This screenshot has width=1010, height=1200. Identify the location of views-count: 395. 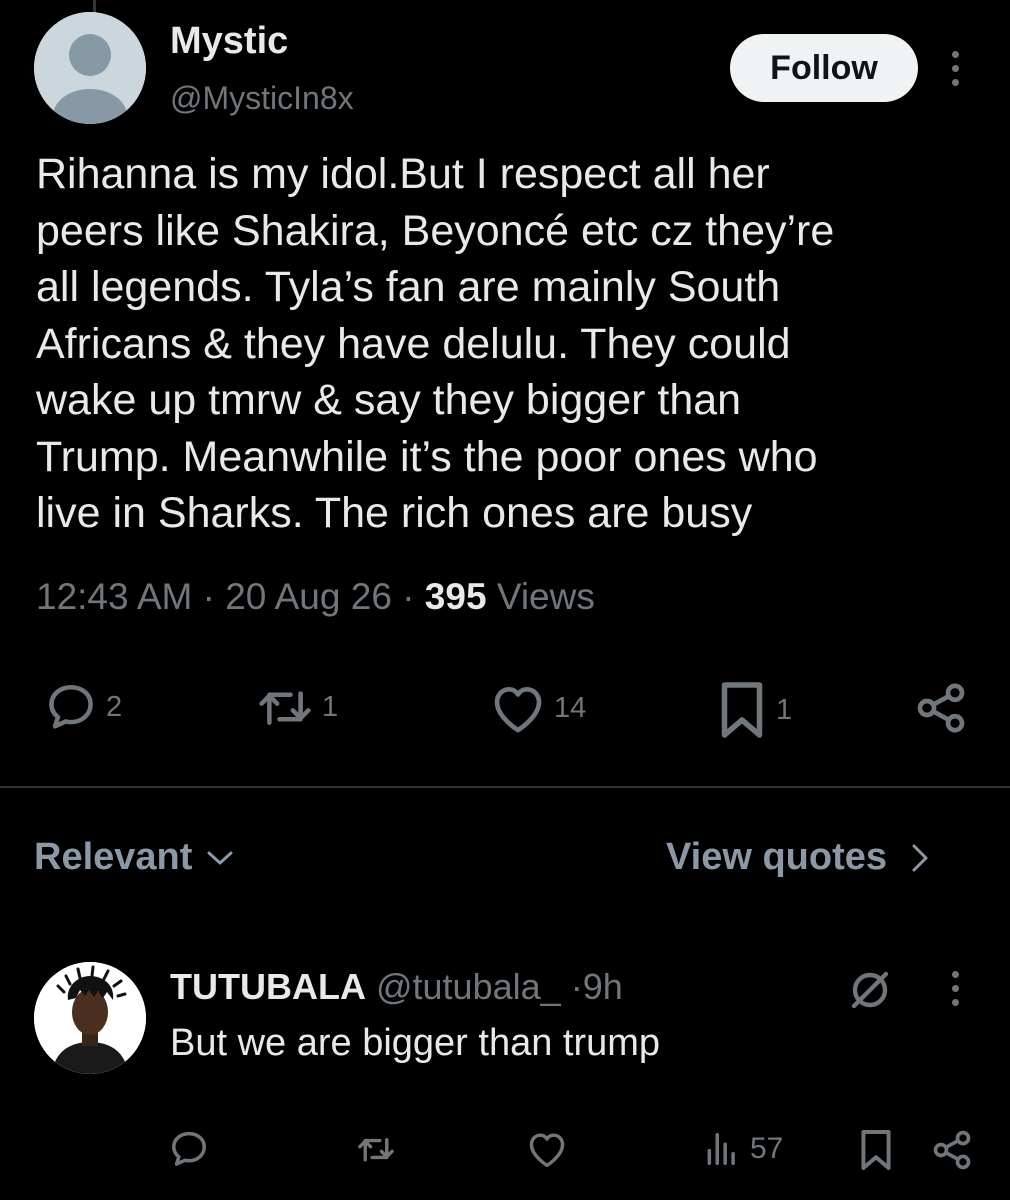
(455, 596).